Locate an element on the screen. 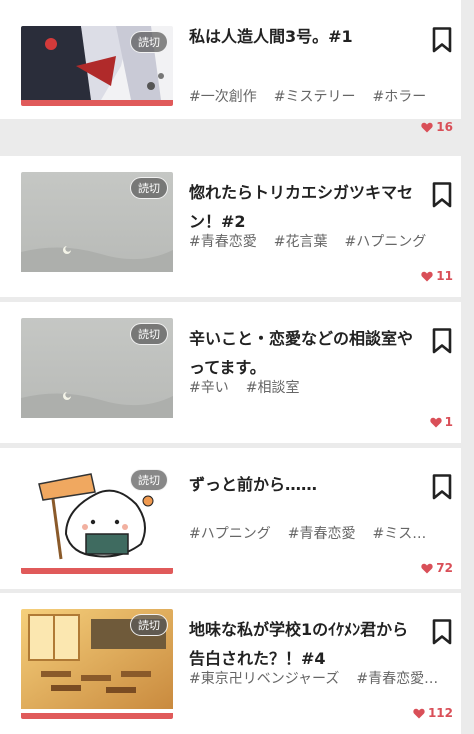  story-title: 辛いこと・恋愛などの相談室やってます。 is located at coordinates (304, 353).